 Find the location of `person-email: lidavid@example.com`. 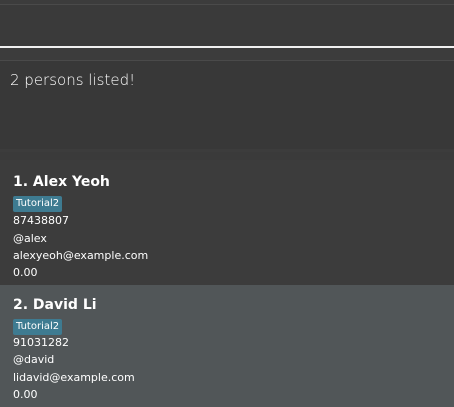

person-email: lidavid@example.com is located at coordinates (74, 377).